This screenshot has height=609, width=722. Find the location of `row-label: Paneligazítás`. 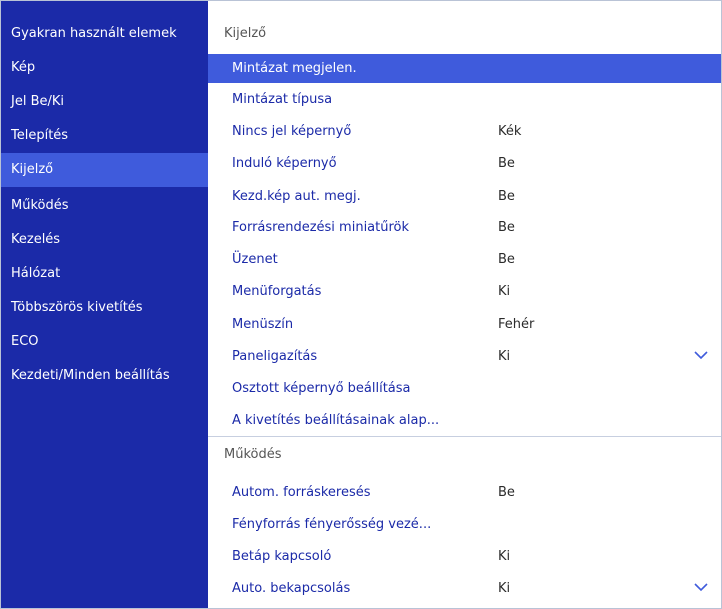

row-label: Paneligazítás is located at coordinates (275, 356).